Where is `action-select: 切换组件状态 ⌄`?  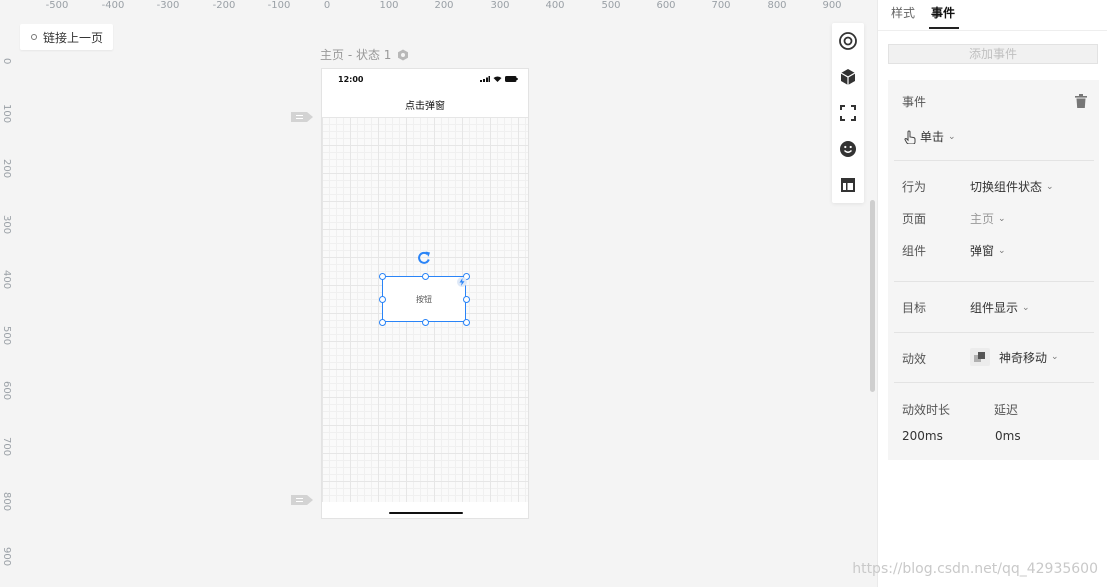 action-select: 切换组件状态 ⌄ is located at coordinates (1012, 186).